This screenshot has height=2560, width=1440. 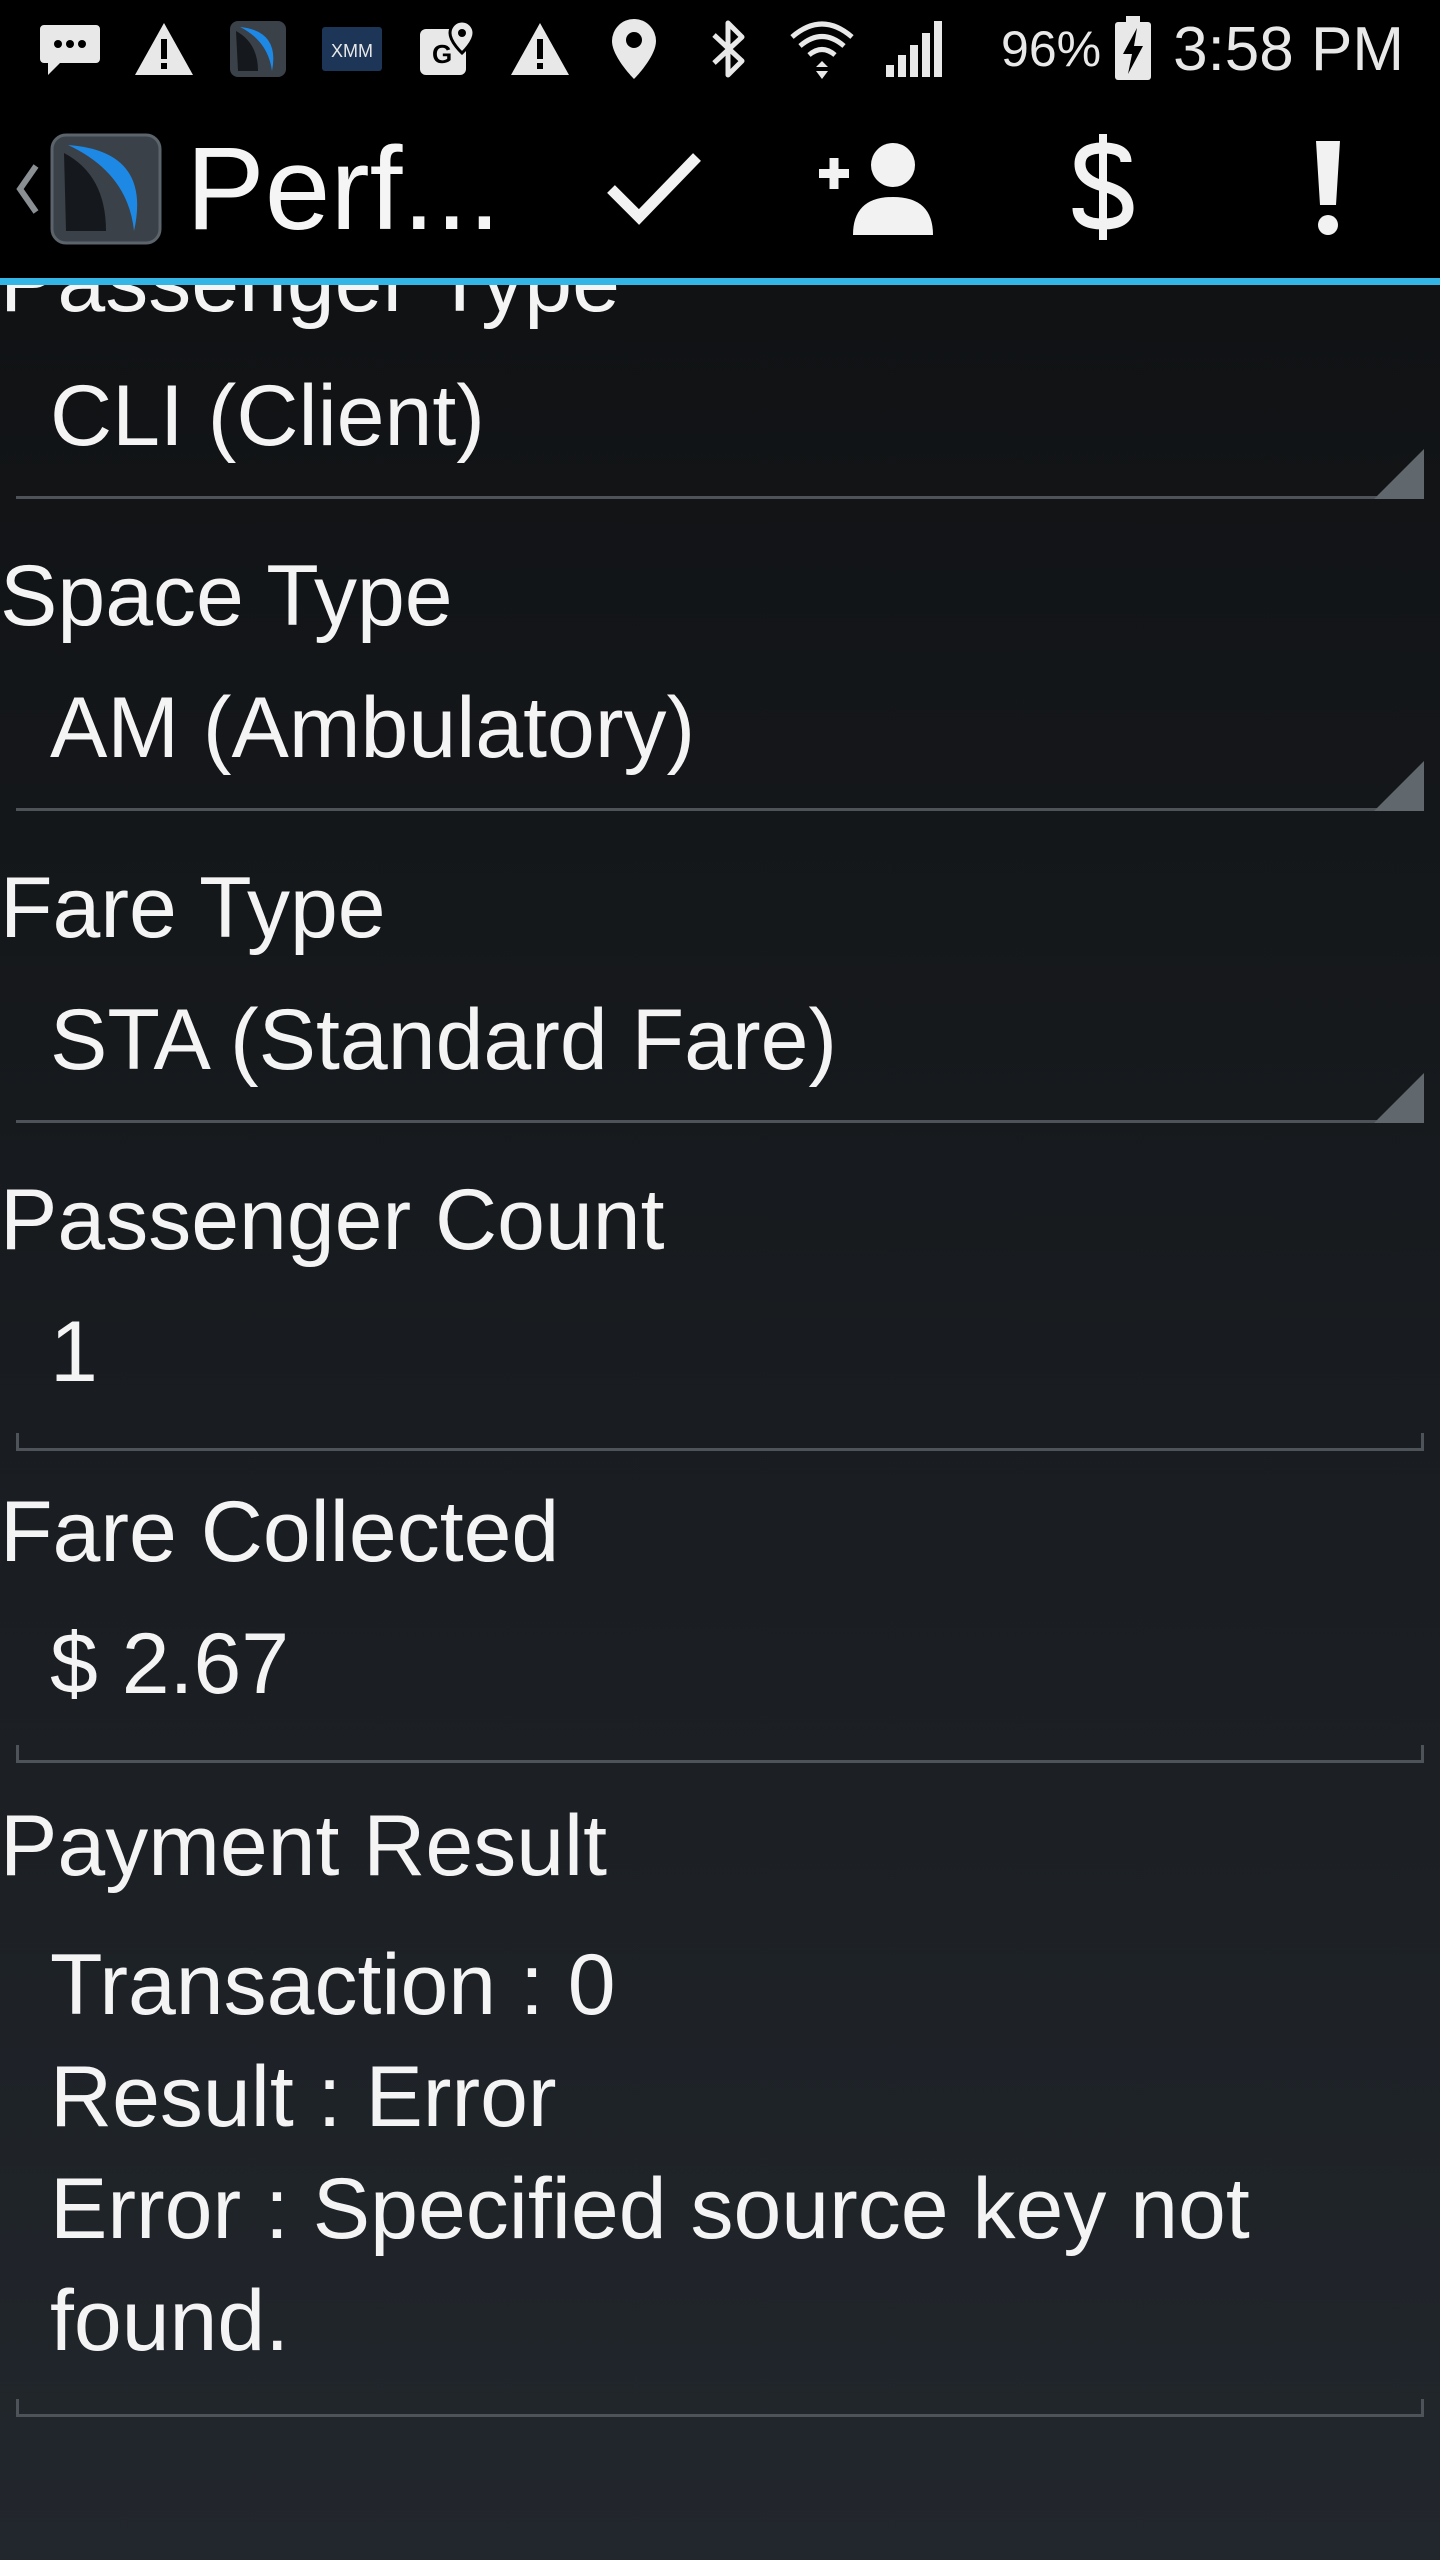 What do you see at coordinates (74, 1352) in the screenshot?
I see `passenger-count-value: 1` at bounding box center [74, 1352].